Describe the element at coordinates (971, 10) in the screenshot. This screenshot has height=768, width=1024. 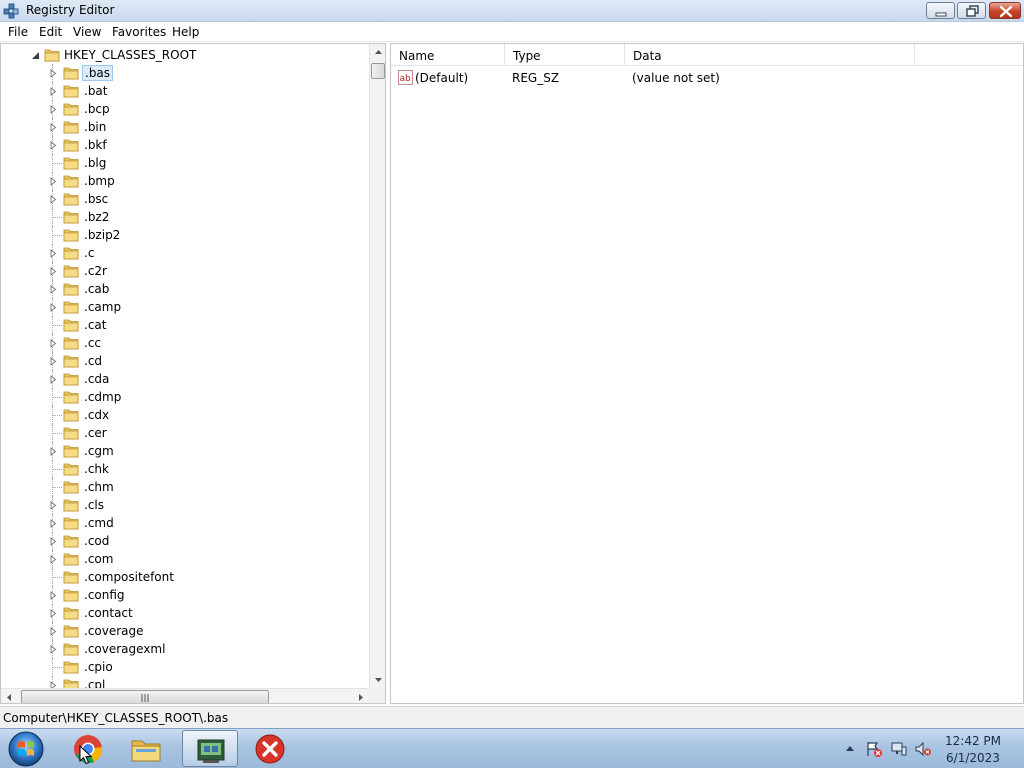
I see `restore-button` at that location.